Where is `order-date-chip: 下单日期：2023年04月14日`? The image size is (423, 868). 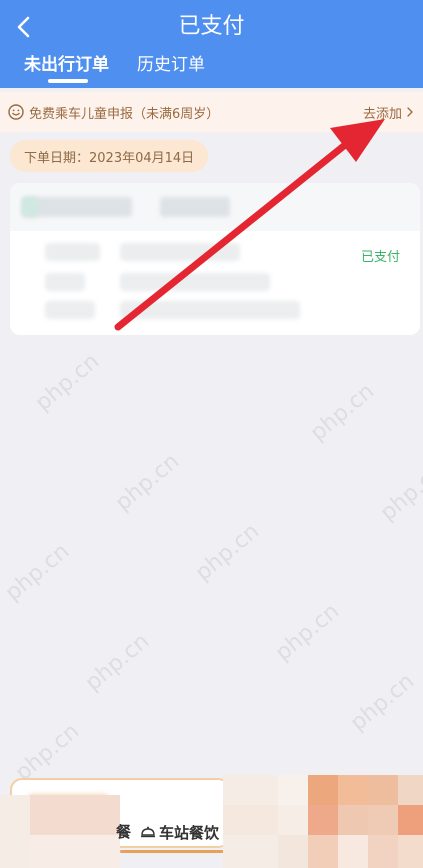 order-date-chip: 下单日期：2023年04月14日 is located at coordinates (109, 156).